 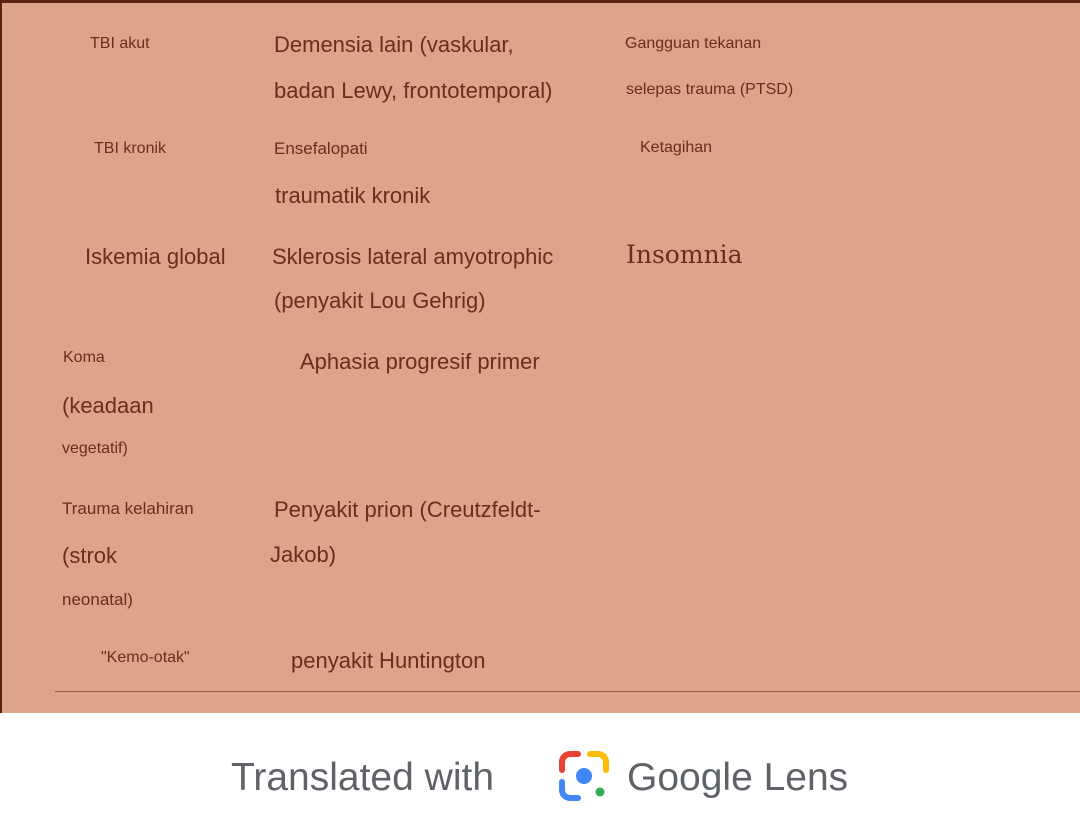 What do you see at coordinates (676, 147) in the screenshot?
I see `condition-label: Ketagihan` at bounding box center [676, 147].